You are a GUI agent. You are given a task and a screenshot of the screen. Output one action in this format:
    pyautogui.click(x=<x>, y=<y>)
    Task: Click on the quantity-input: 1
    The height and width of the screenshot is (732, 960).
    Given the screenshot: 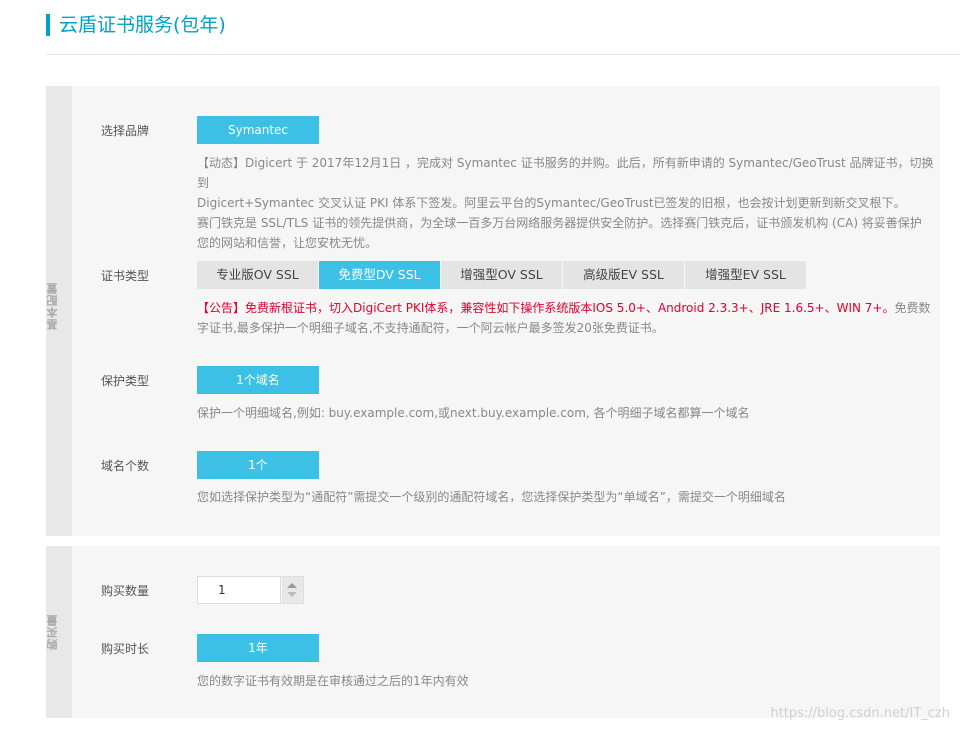 What is the action you would take?
    pyautogui.click(x=239, y=590)
    